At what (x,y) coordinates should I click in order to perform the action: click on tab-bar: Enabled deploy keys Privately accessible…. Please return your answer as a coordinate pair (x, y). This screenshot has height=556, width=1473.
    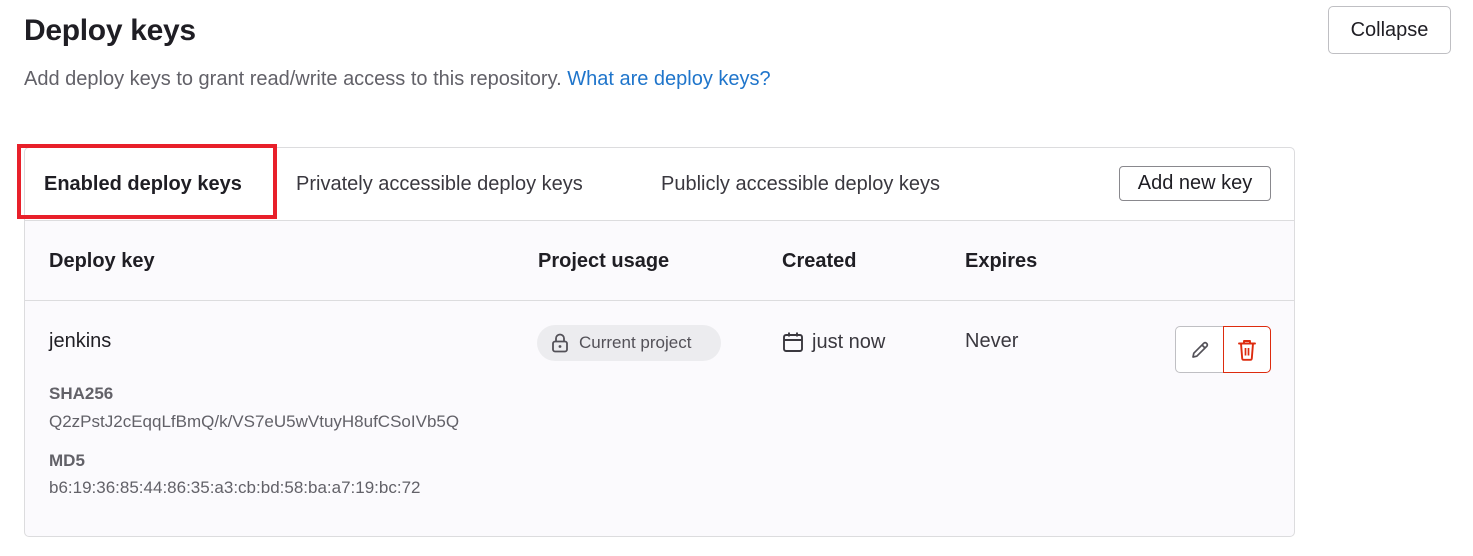
    Looking at the image, I should click on (659, 184).